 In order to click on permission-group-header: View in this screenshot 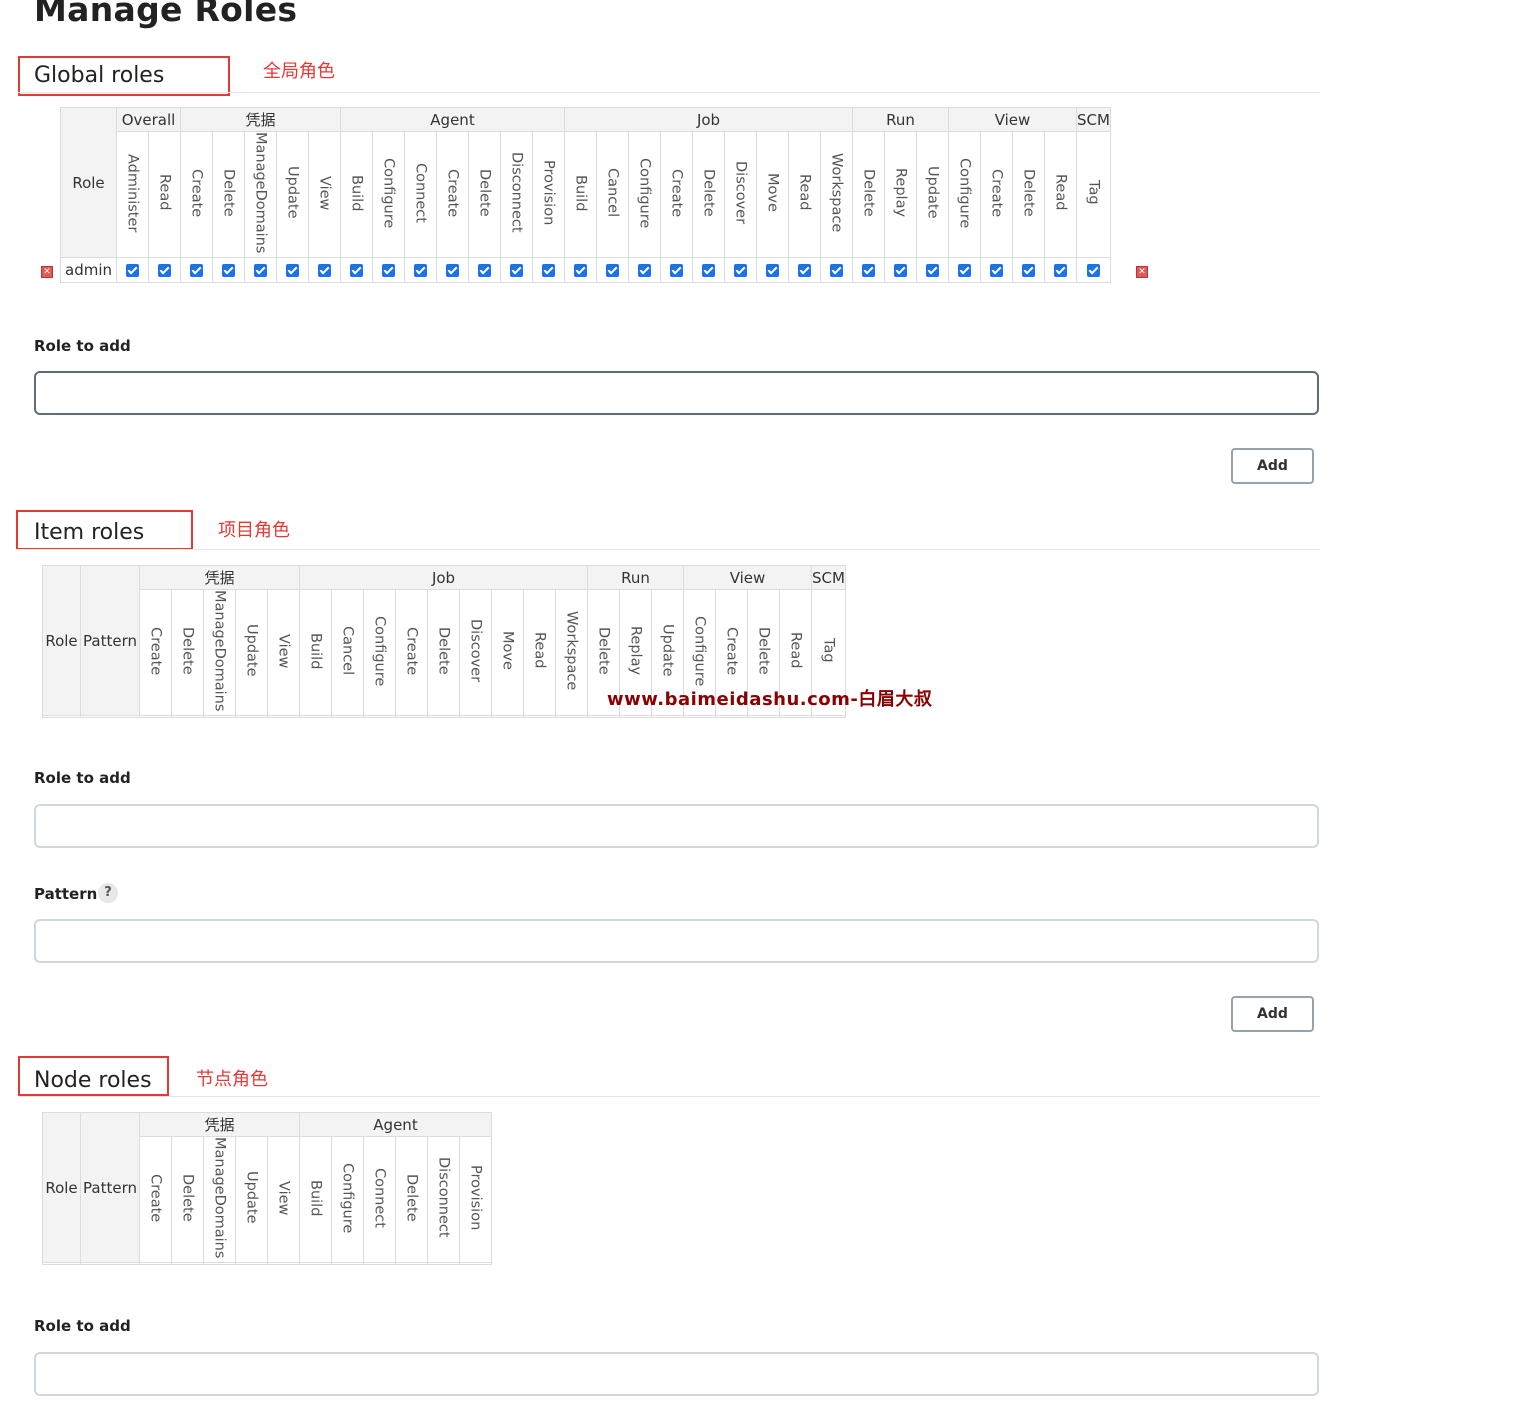, I will do `click(747, 577)`.